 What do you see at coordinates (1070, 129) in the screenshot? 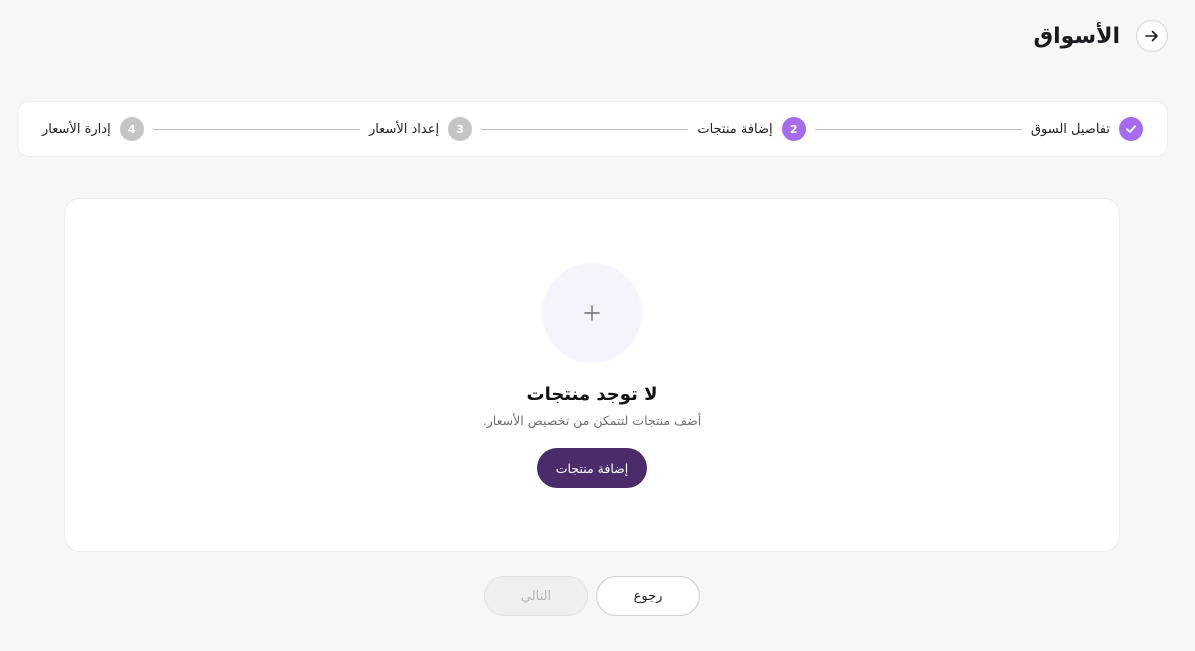
I see `step-1-label: تفاصيل السوق` at bounding box center [1070, 129].